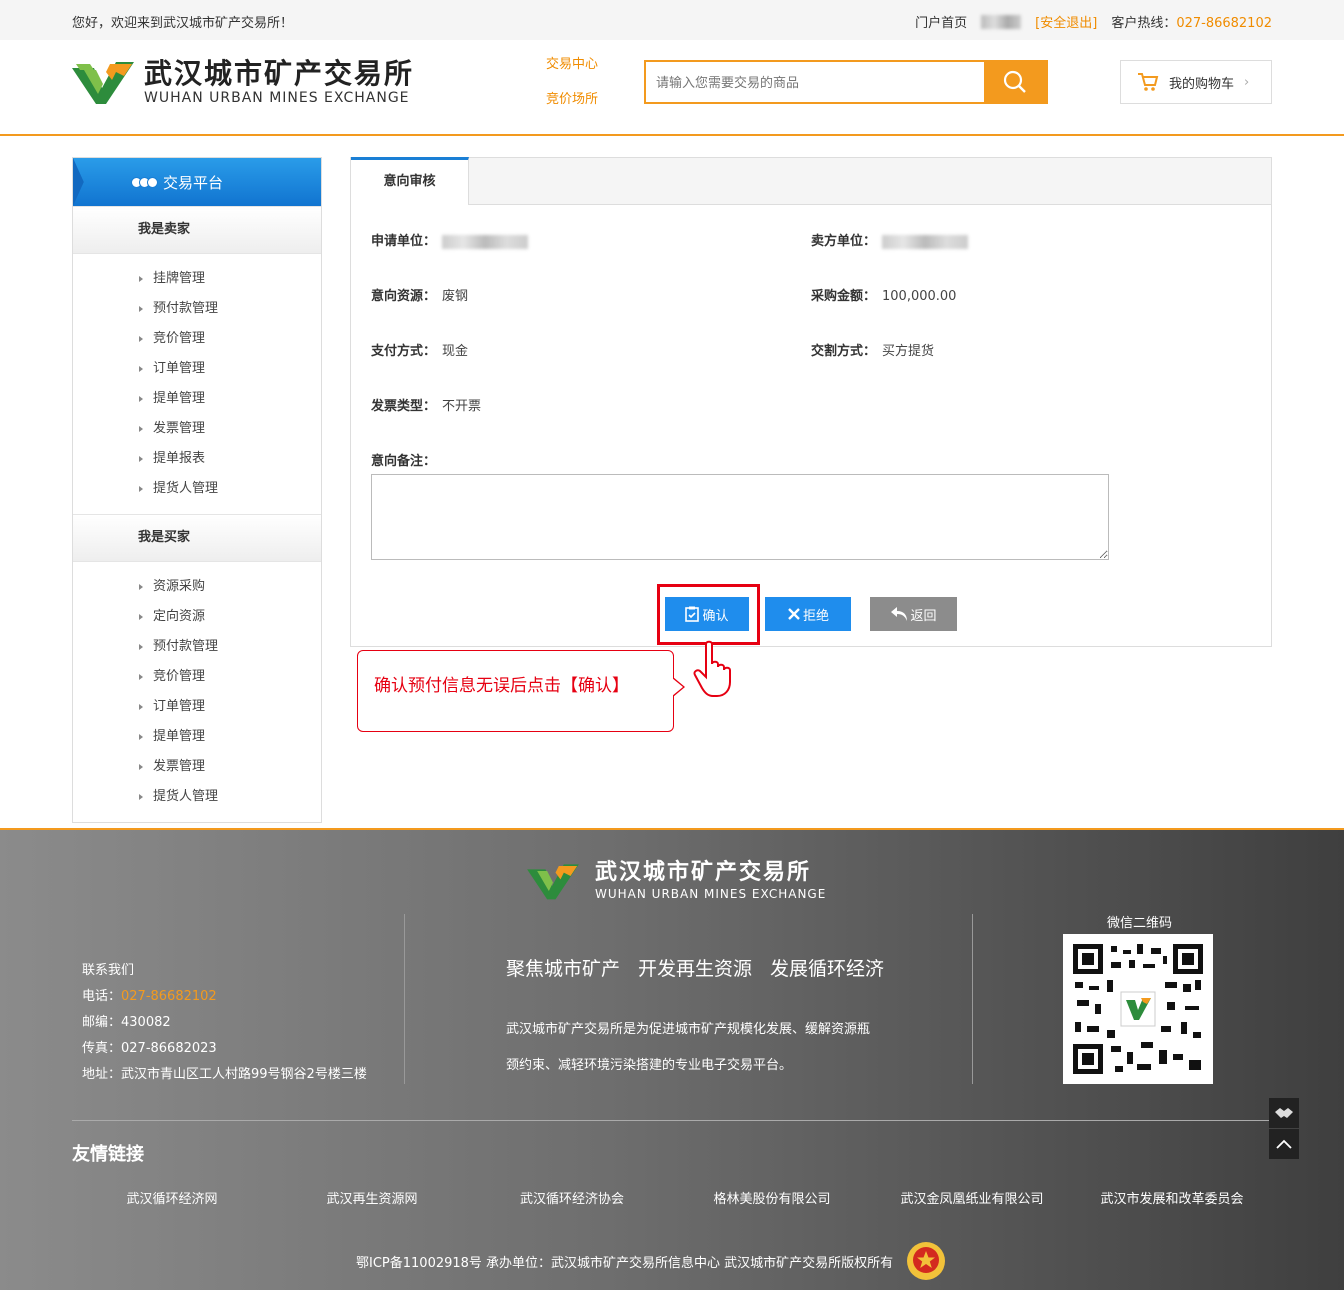  What do you see at coordinates (172, 1197) in the screenshot?
I see `friend-link: 武汉循环经济网` at bounding box center [172, 1197].